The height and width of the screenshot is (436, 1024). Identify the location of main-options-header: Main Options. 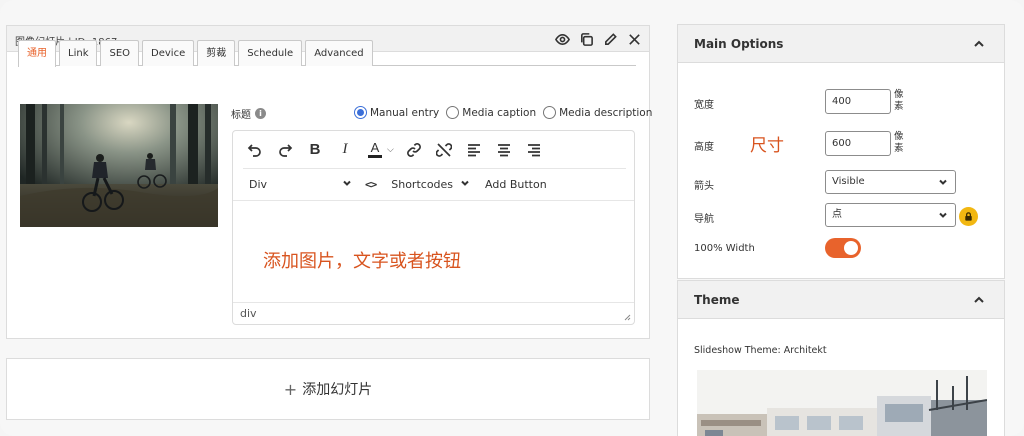
(841, 44).